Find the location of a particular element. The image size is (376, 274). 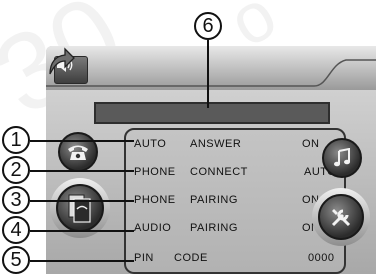

phonebook-icon is located at coordinates (79, 208).